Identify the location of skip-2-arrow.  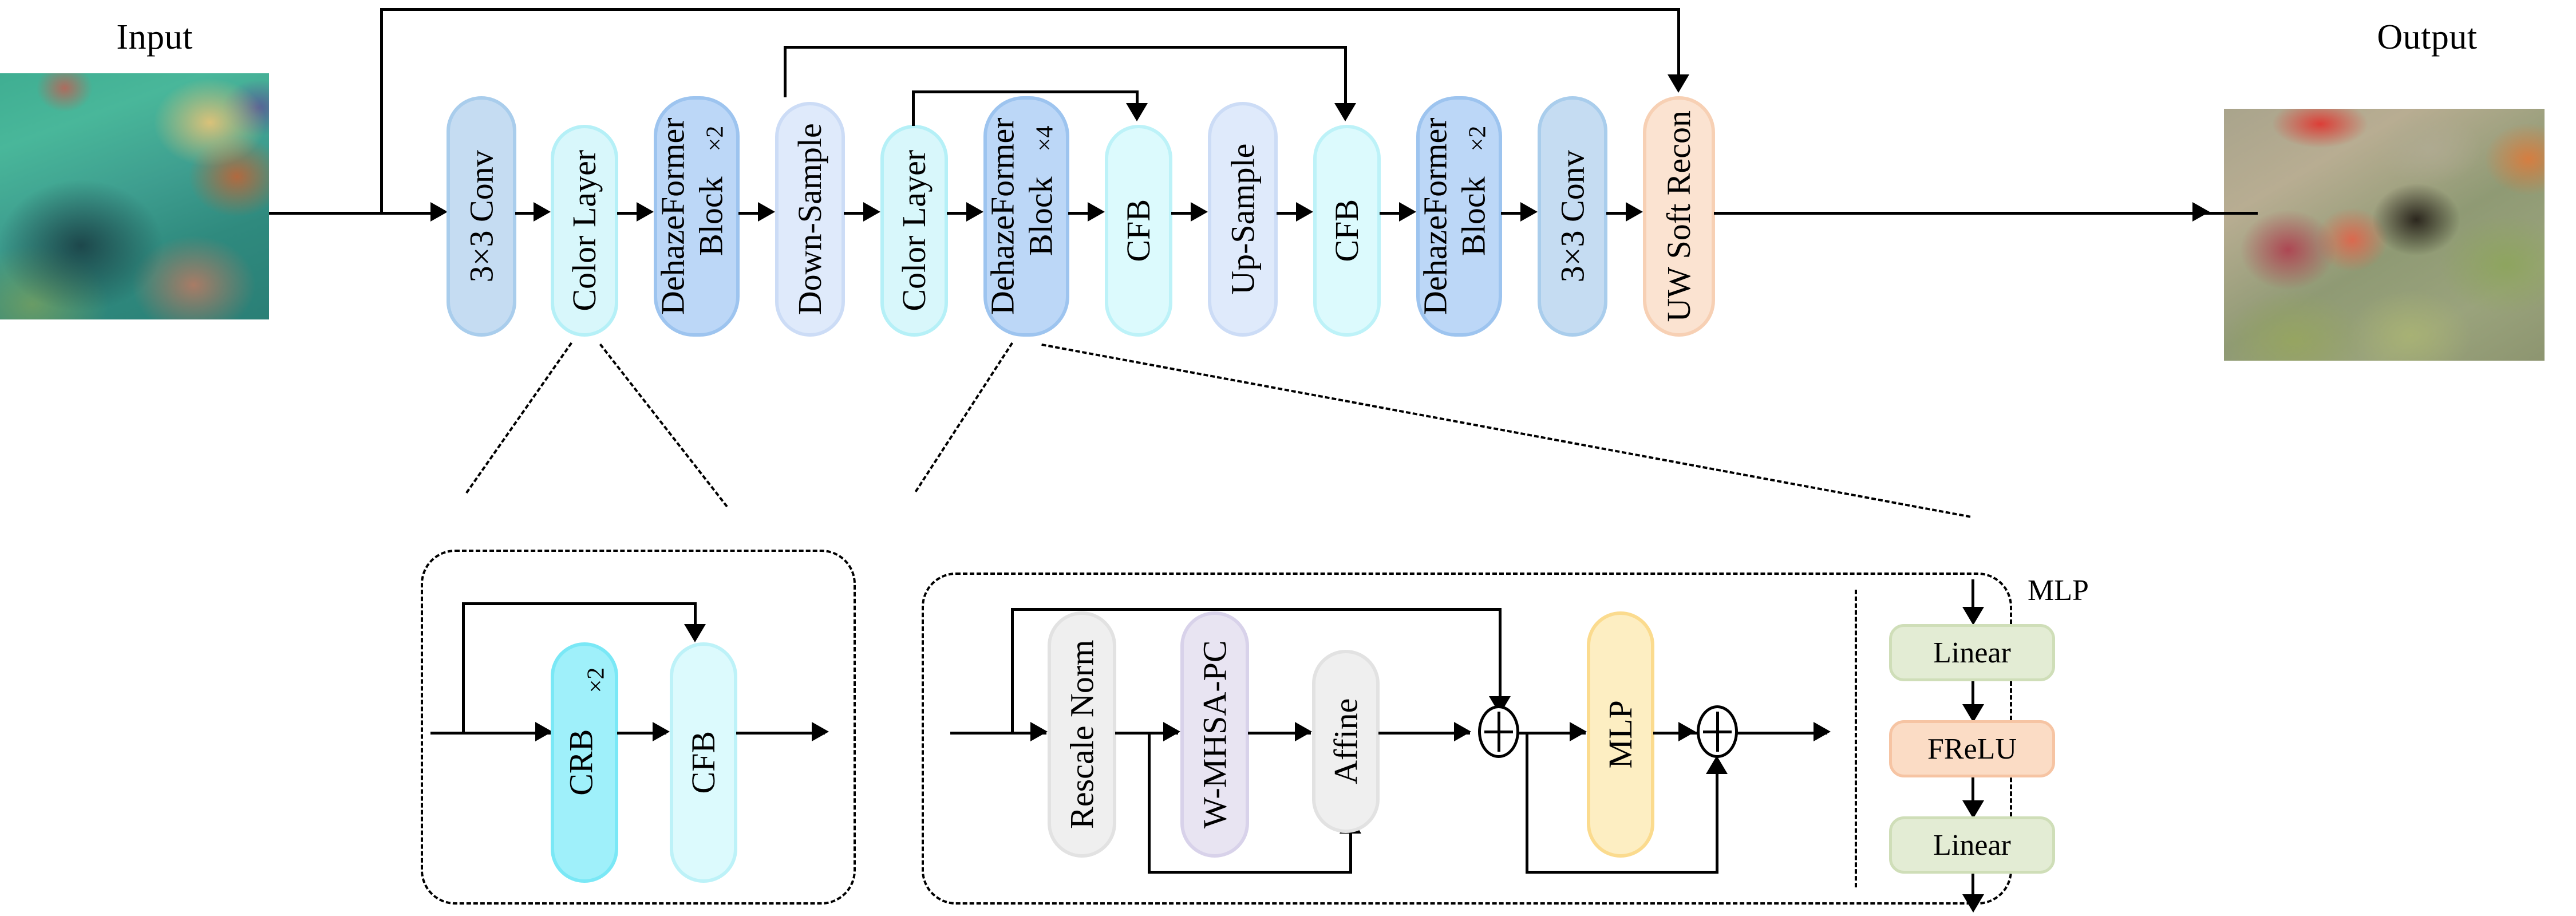
(1137, 112).